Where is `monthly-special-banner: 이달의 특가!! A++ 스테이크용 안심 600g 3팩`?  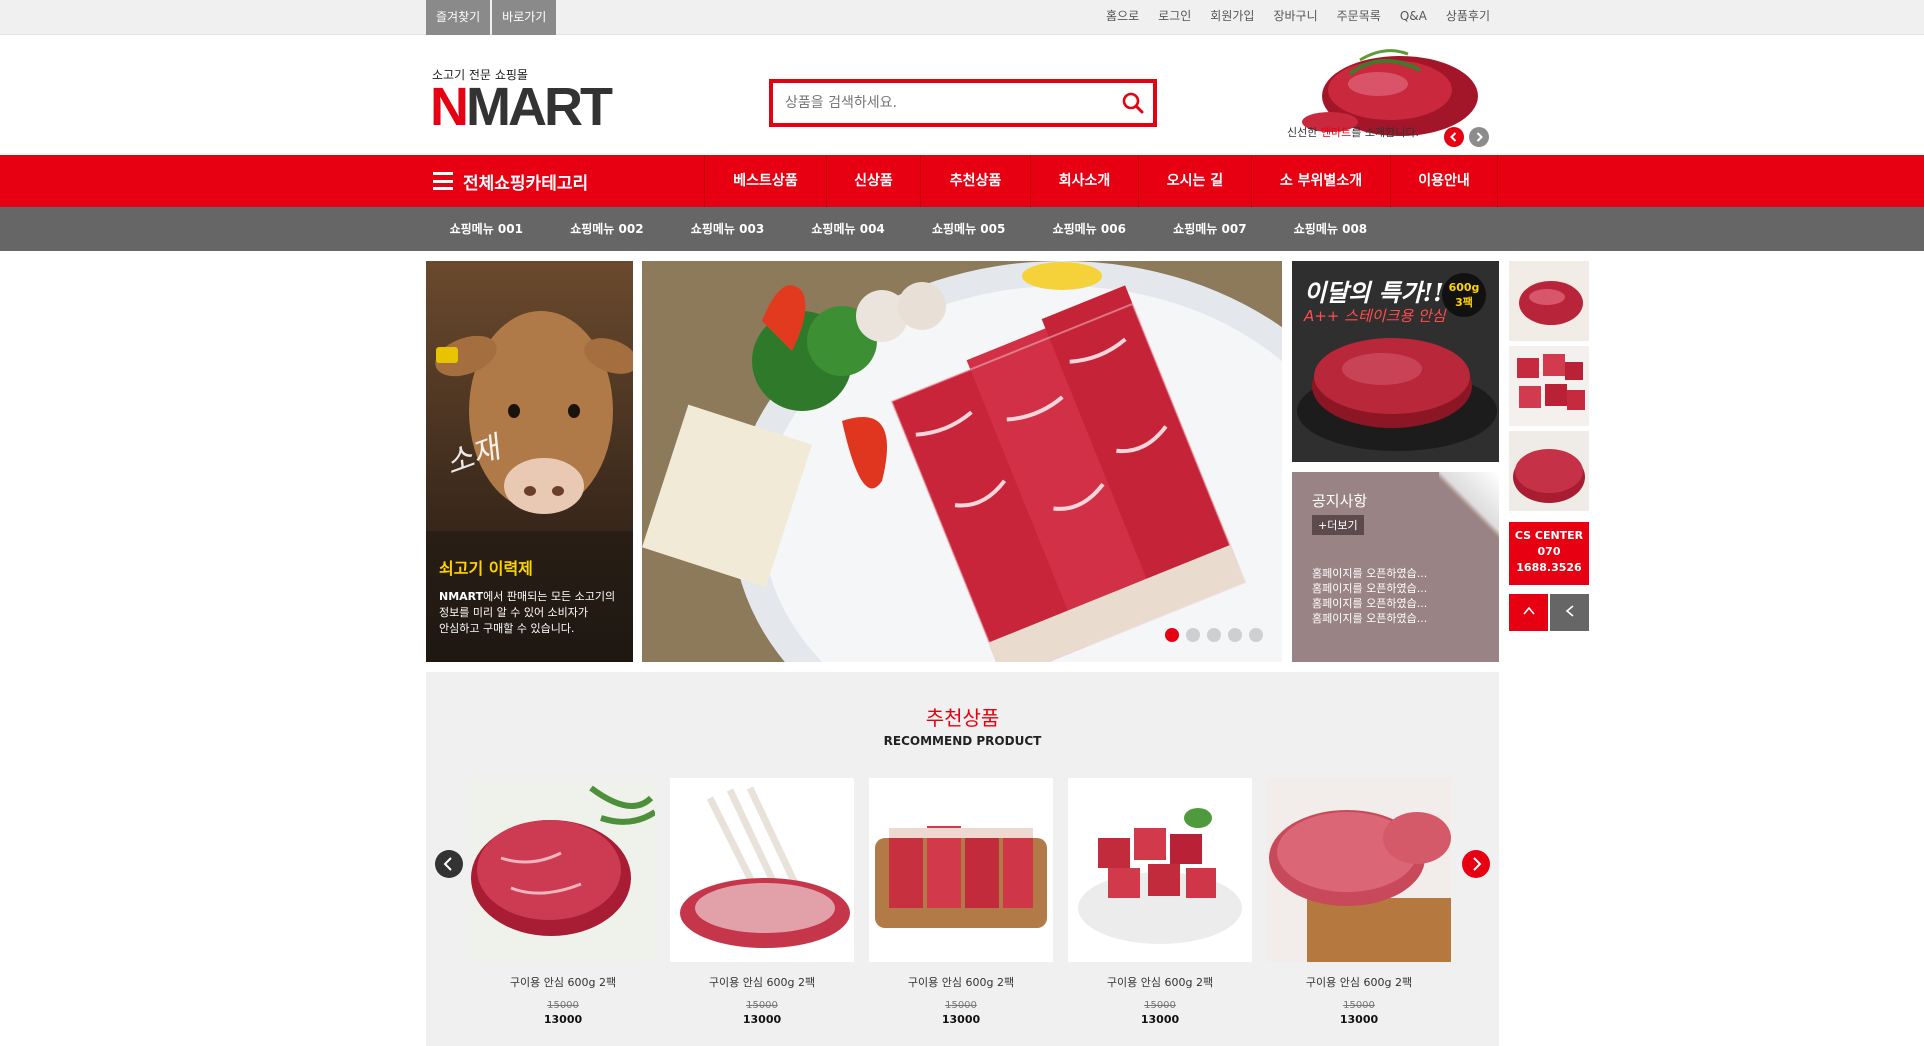
monthly-special-banner: 이달의 특가!! A++ 스테이크용 안심 600g 3팩 is located at coordinates (1395, 361).